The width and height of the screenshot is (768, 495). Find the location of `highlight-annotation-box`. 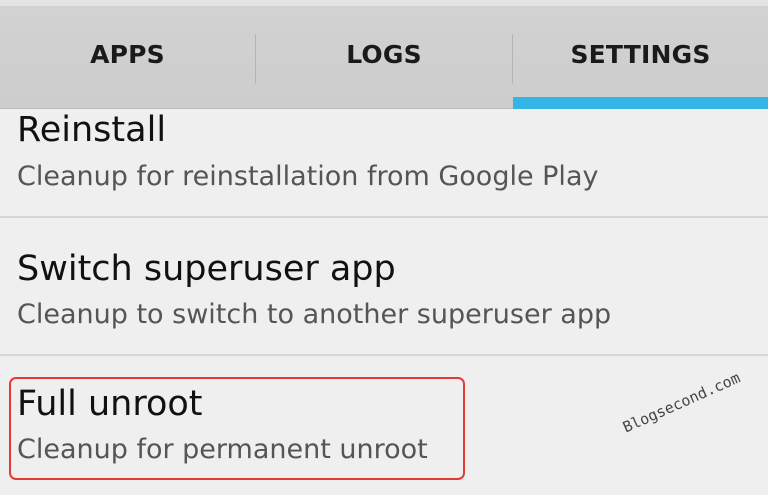

highlight-annotation-box is located at coordinates (237, 428).